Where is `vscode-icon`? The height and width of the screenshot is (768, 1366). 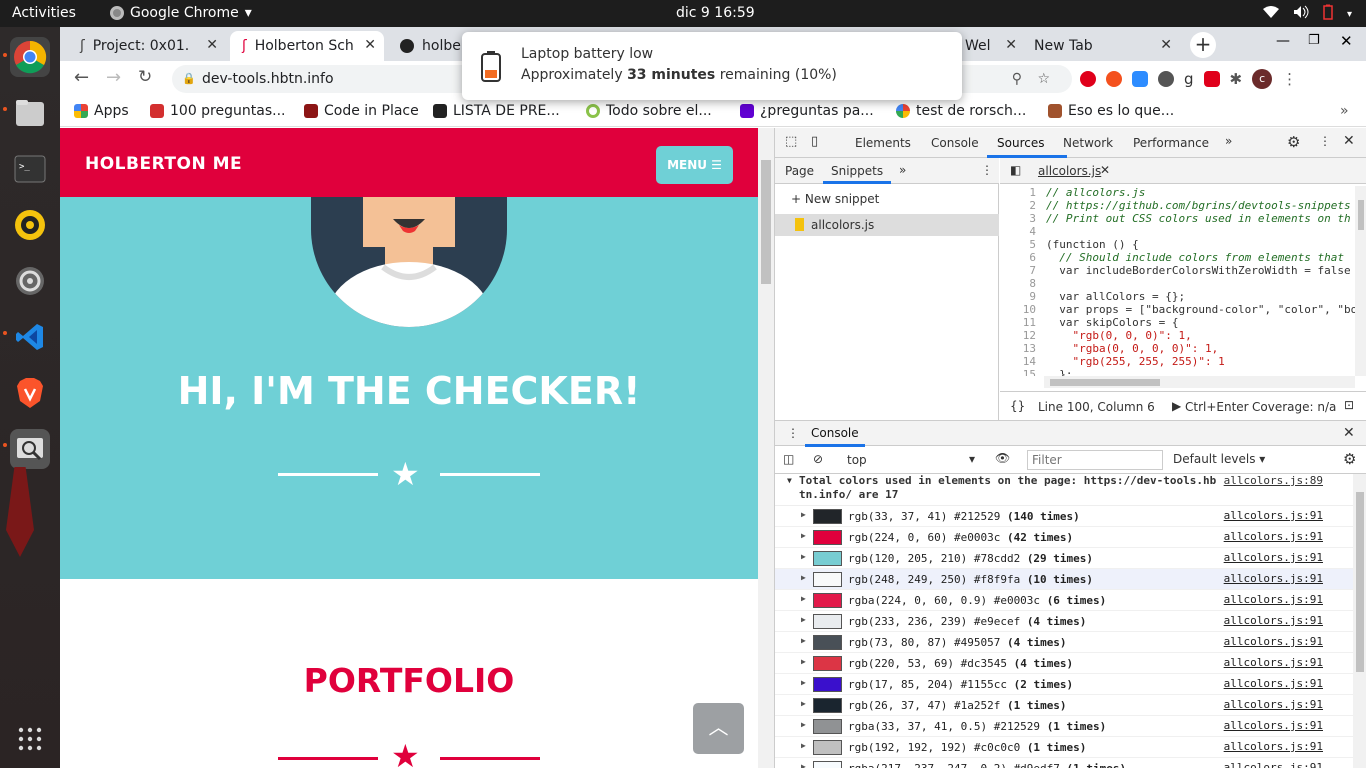
vscode-icon is located at coordinates (30, 337).